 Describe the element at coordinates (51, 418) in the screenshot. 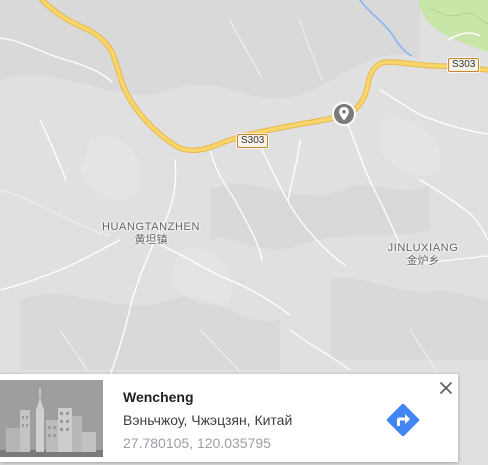

I see `place-thumbnail` at that location.